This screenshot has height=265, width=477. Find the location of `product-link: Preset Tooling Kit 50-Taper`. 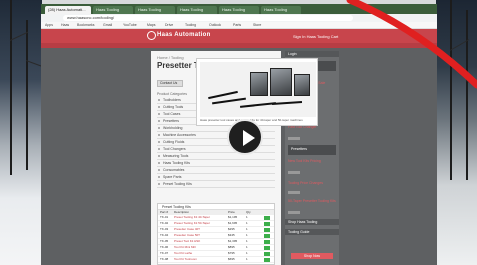

product-link: Preset Tooling Kit 50-Taper is located at coordinates (201, 223).